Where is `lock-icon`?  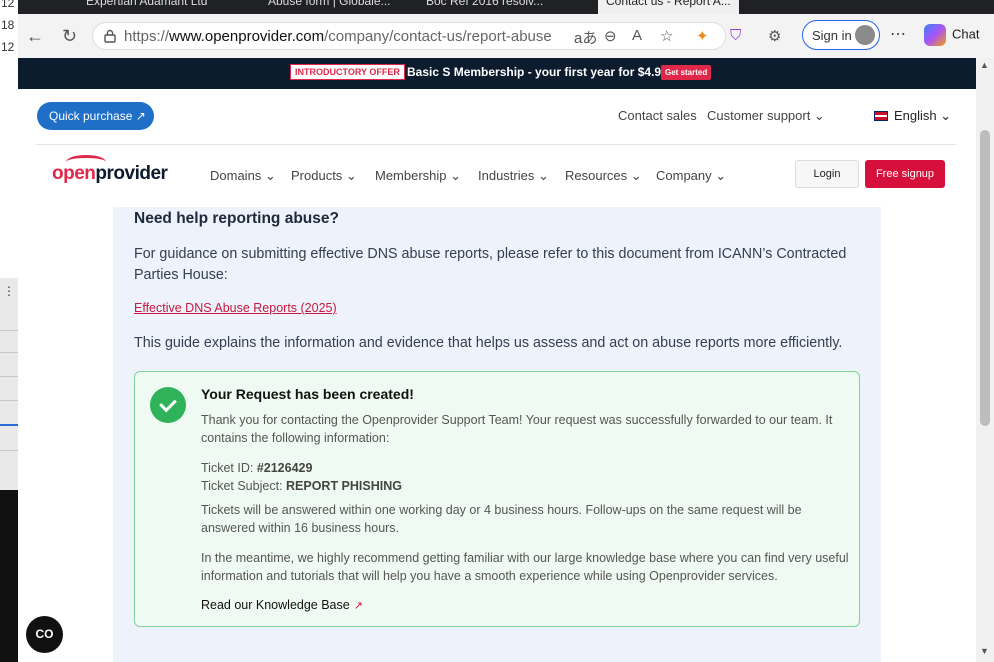
lock-icon is located at coordinates (110, 36).